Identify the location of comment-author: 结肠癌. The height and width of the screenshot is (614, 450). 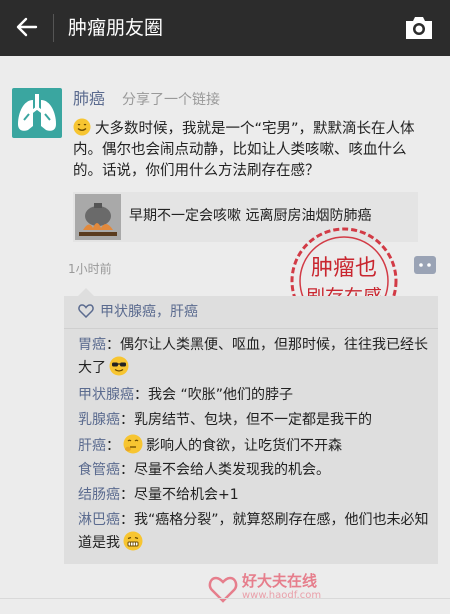
(99, 495).